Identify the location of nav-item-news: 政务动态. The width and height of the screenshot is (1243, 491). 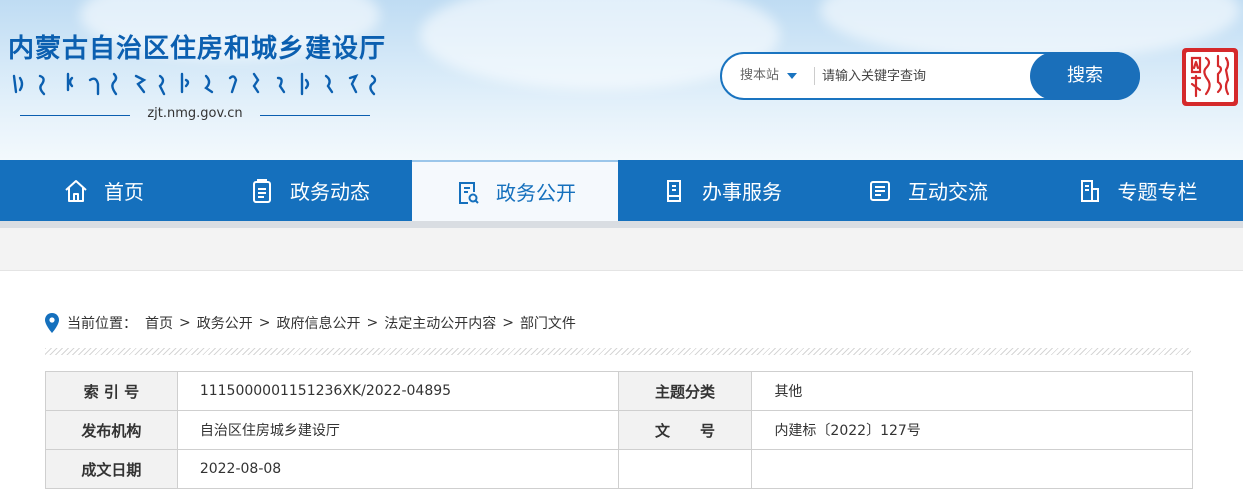
(309, 190).